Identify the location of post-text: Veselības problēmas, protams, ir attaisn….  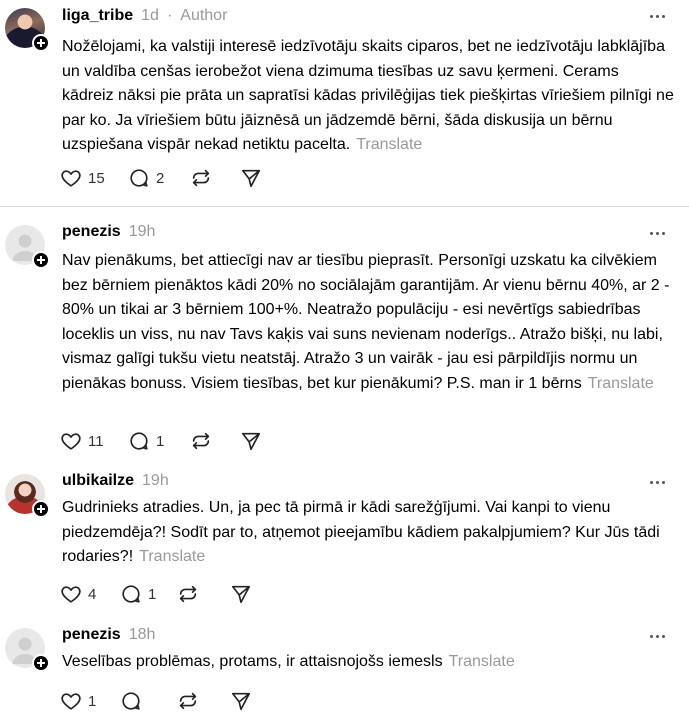
(368, 662).